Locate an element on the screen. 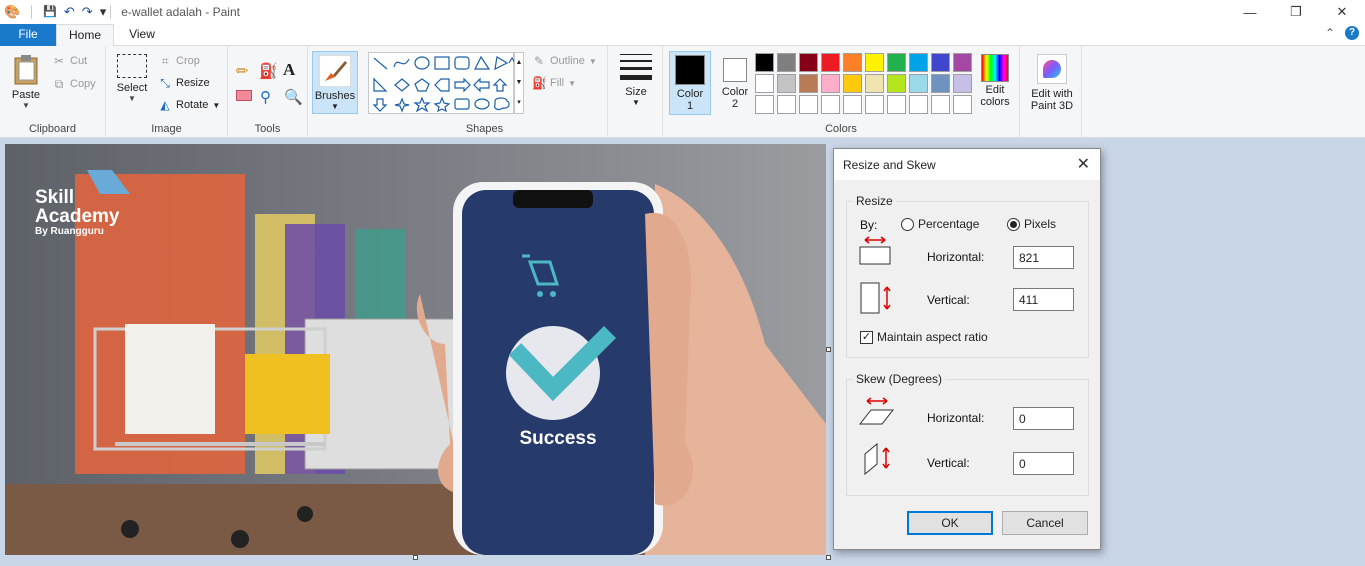 The width and height of the screenshot is (1365, 566). text-icon: A is located at coordinates (289, 70).